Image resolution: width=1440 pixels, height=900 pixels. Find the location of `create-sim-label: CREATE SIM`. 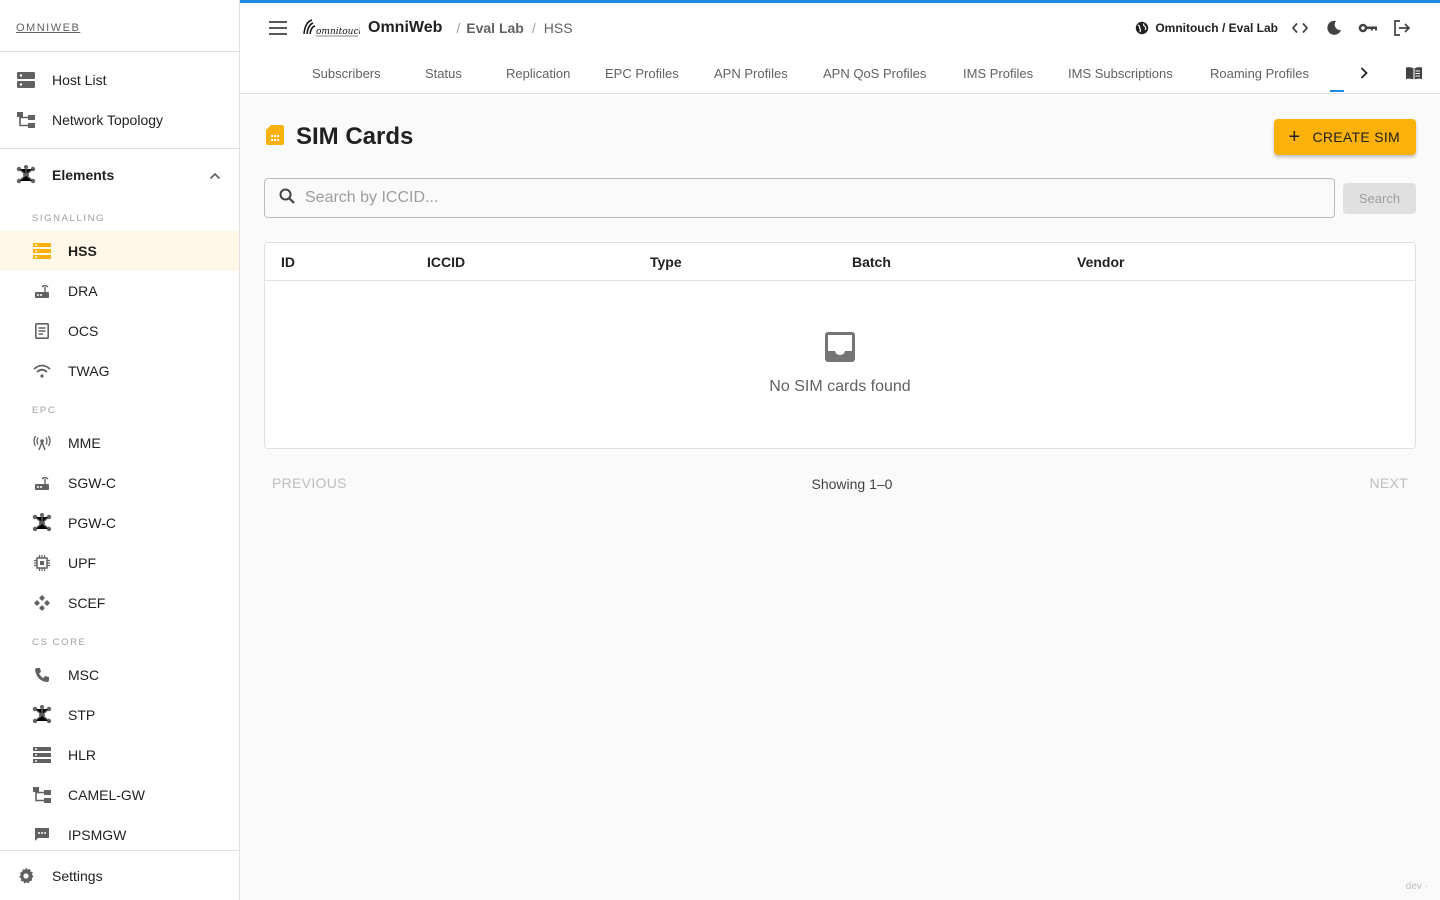

create-sim-label: CREATE SIM is located at coordinates (1356, 137).